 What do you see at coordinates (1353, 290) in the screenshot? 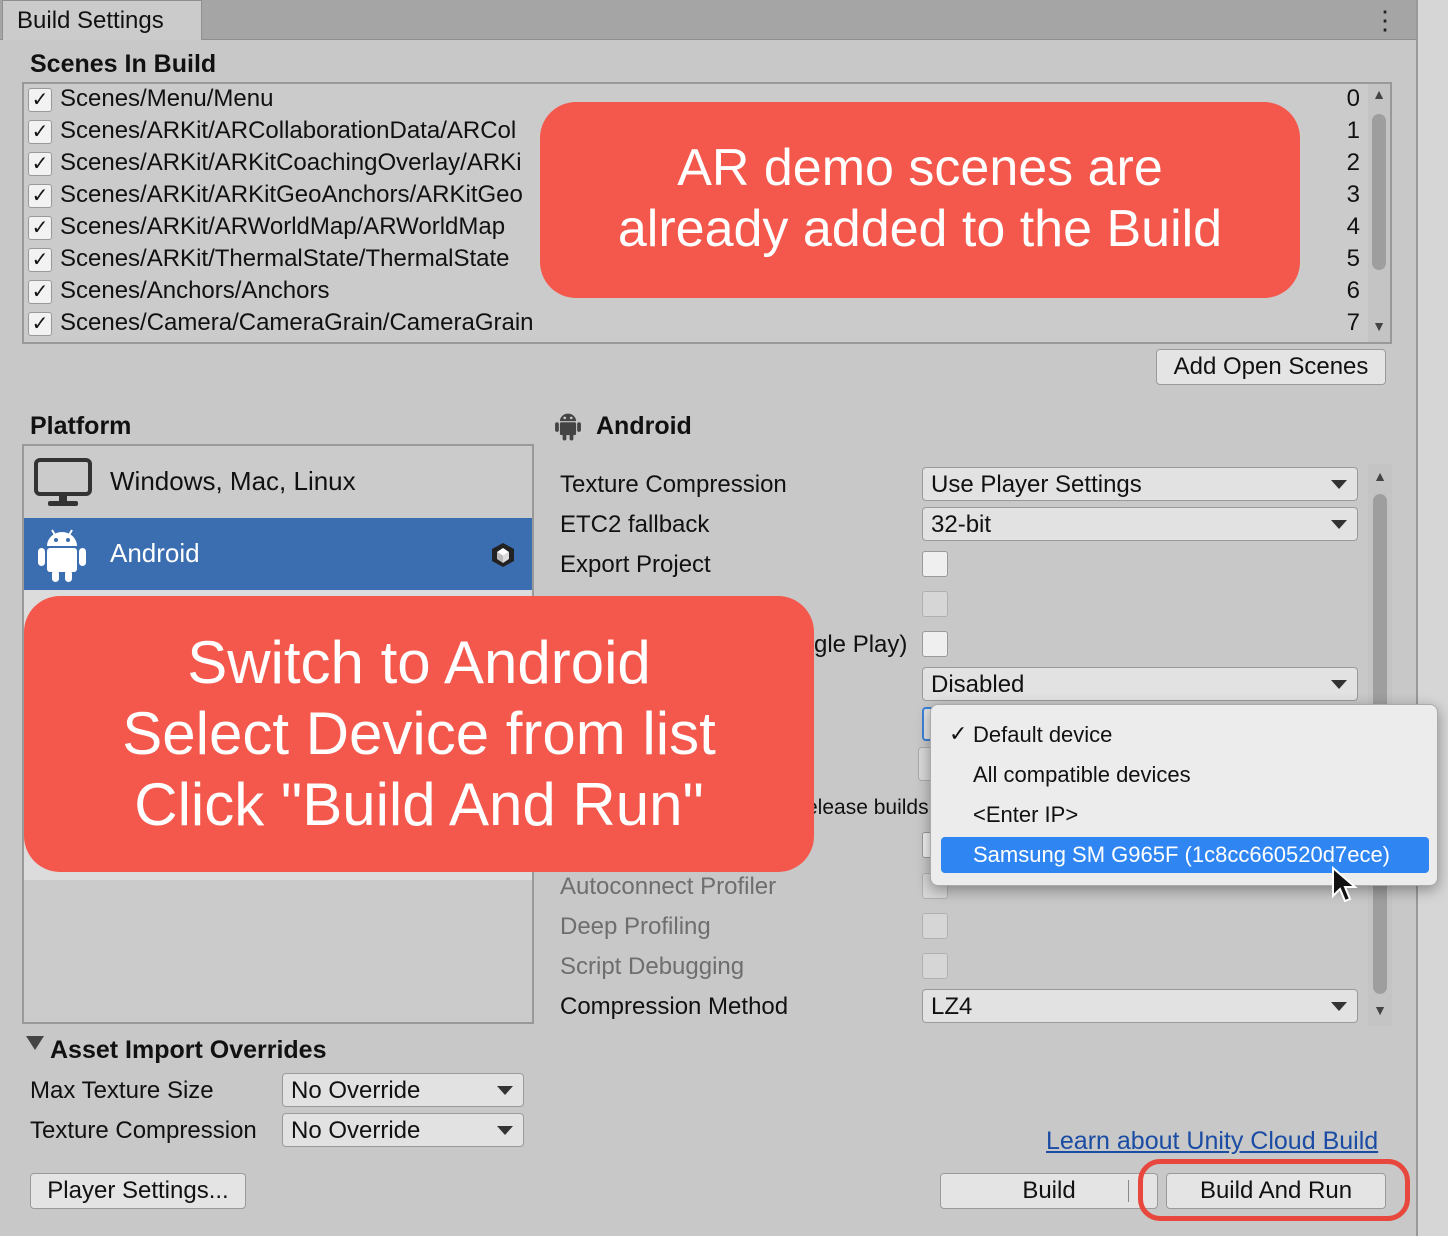
I see `scene-index: 6` at bounding box center [1353, 290].